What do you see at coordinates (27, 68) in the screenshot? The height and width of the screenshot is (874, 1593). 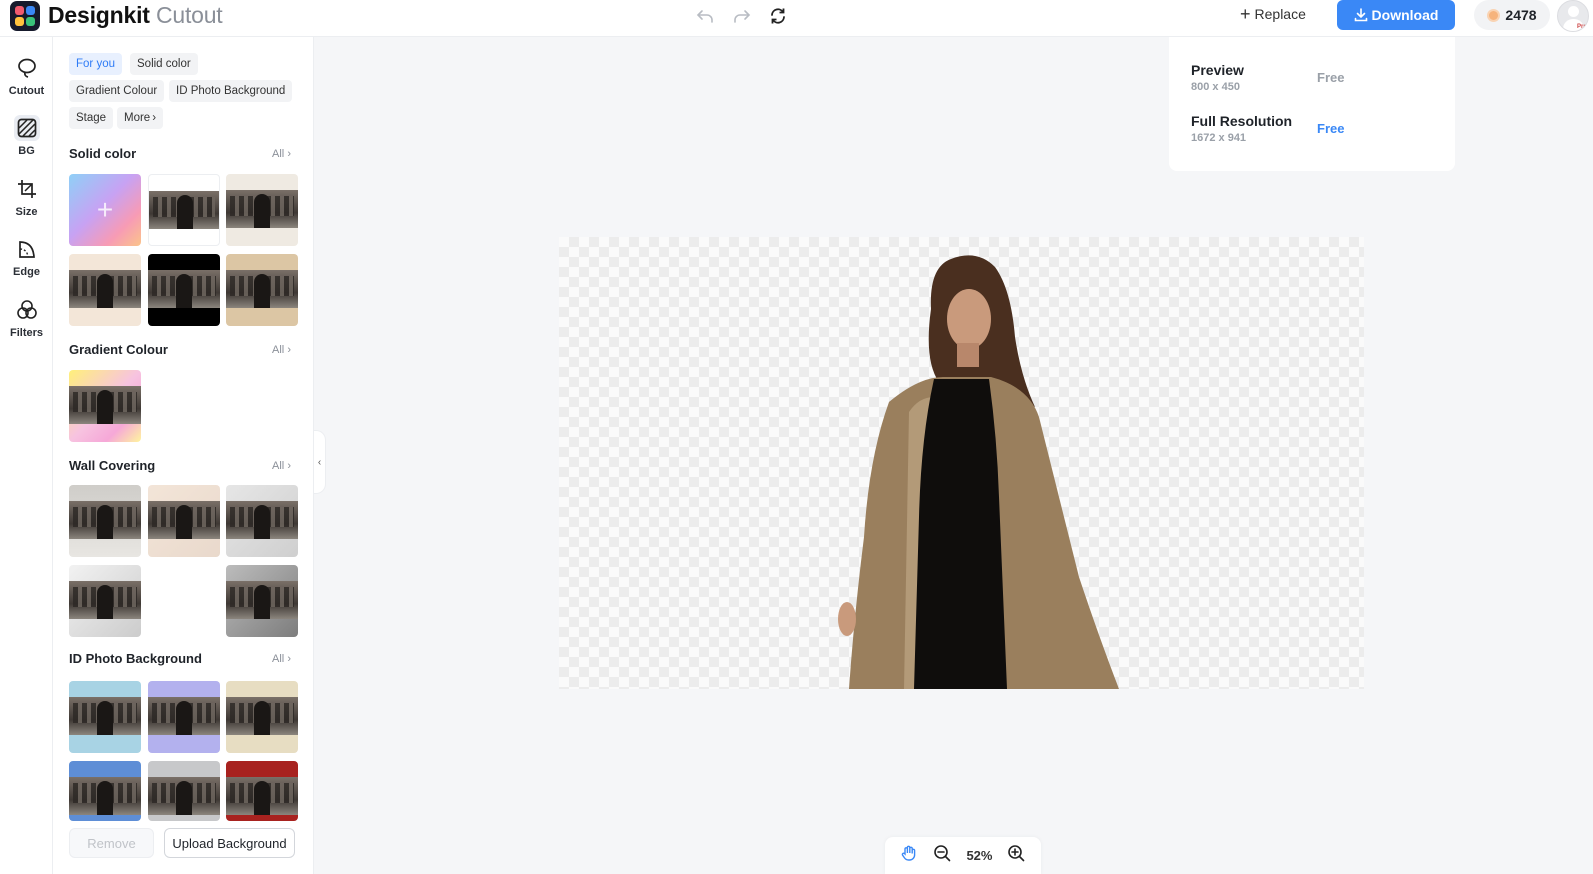 I see `lasso-icon` at bounding box center [27, 68].